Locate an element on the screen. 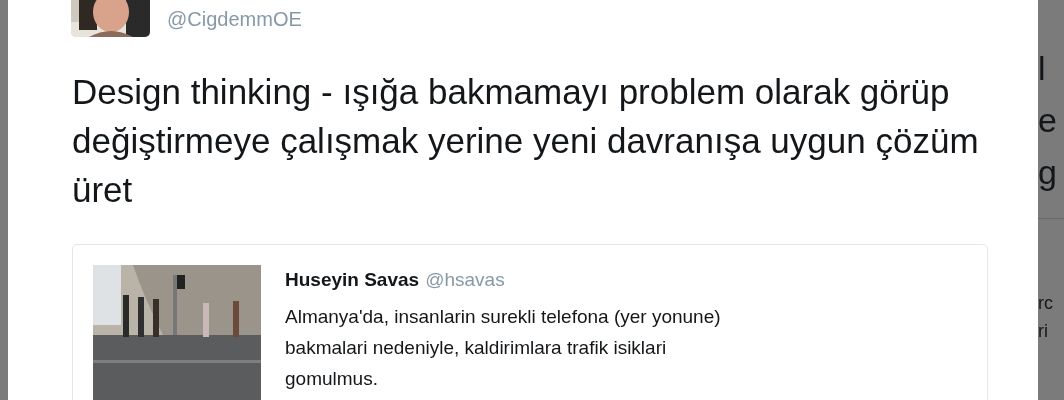  background-text: rc is located at coordinates (1046, 303).